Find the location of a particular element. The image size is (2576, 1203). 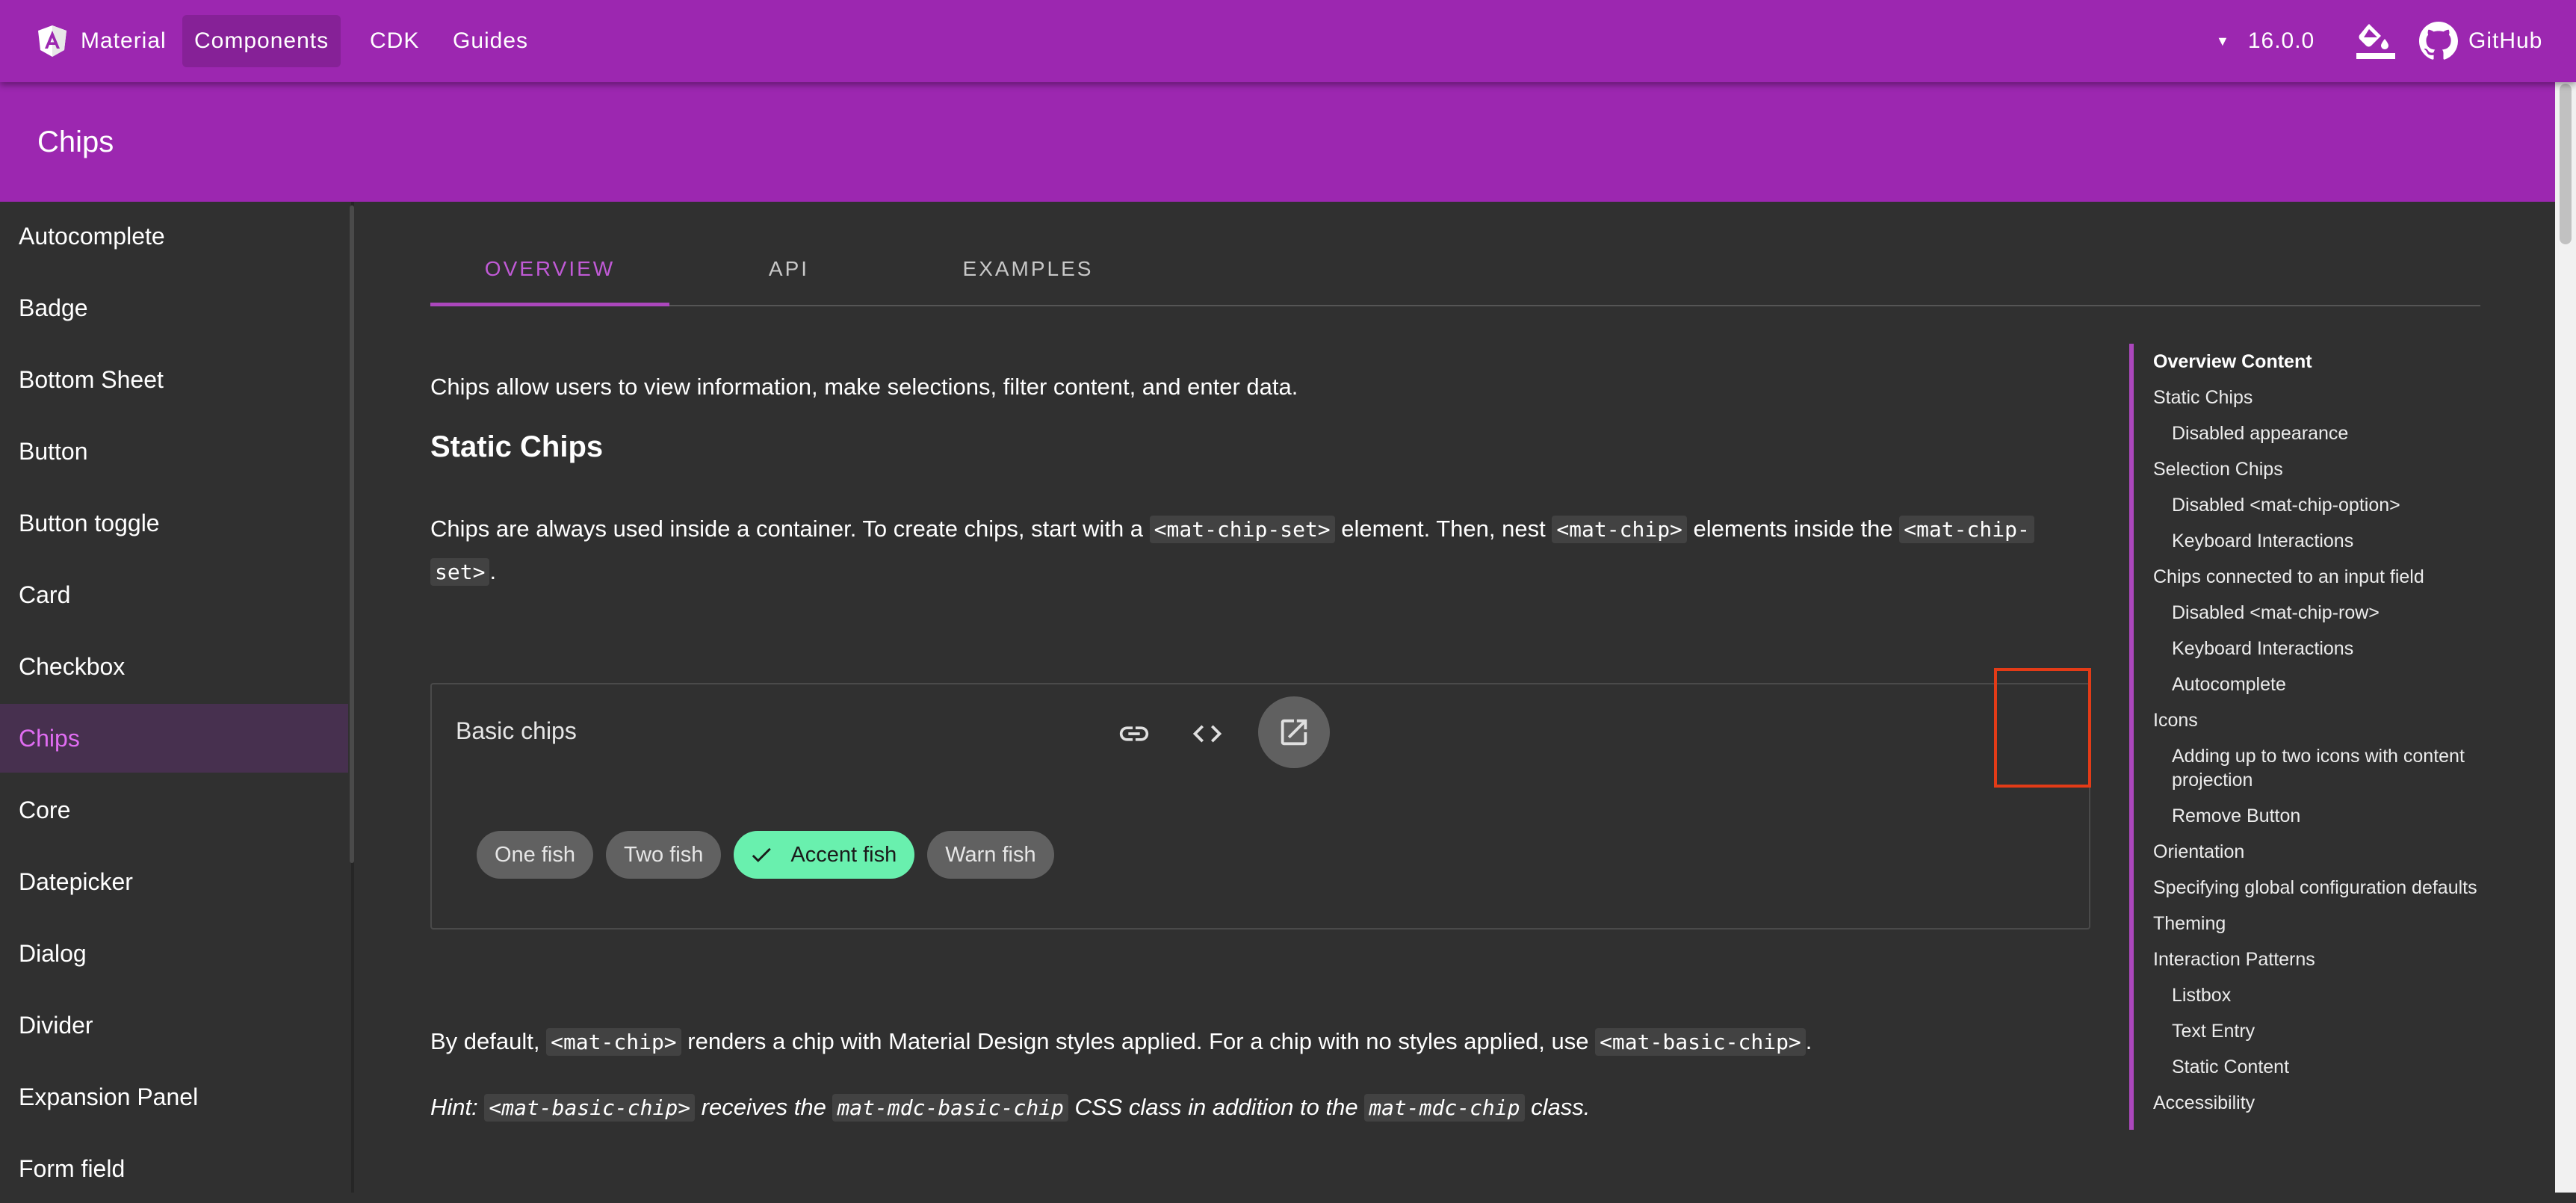

toc-item: Disabled appearance is located at coordinates (2260, 434).